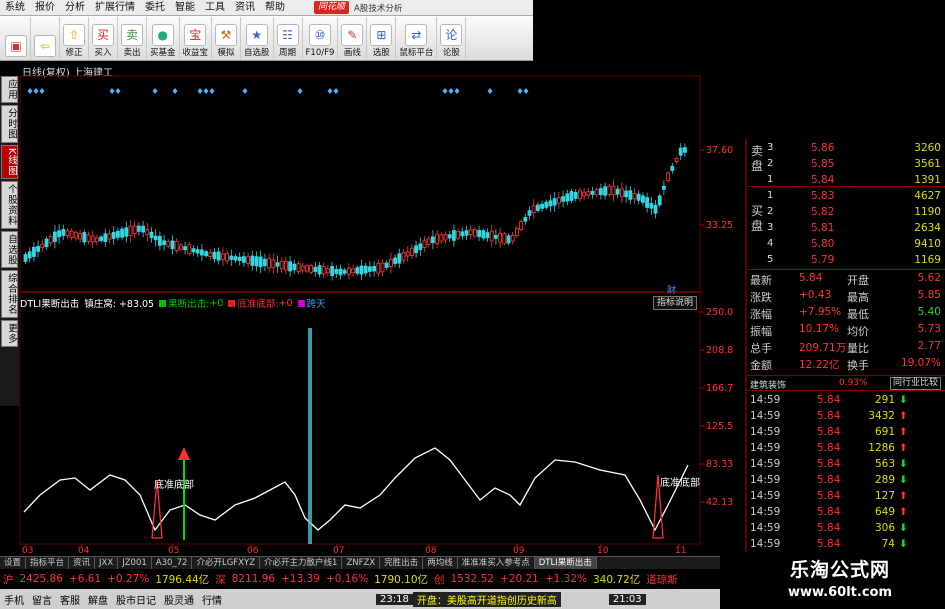 Image resolution: width=945 pixels, height=609 pixels. I want to click on tick-volume: 1286, so click(881, 448).